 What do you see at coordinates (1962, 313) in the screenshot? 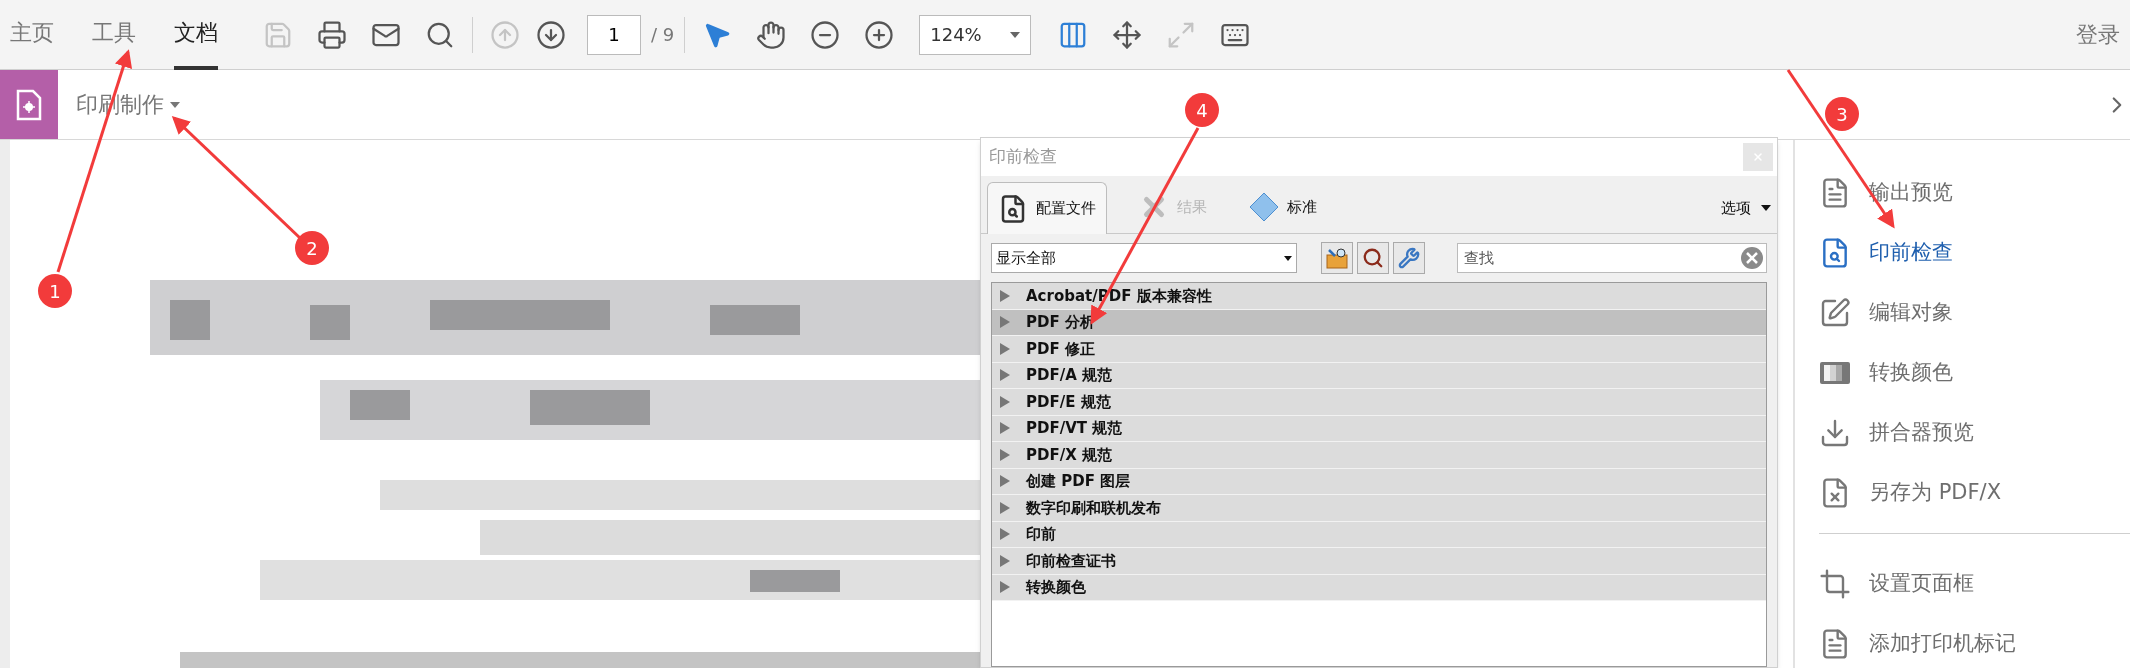
I see `tool-item: 编辑对象` at bounding box center [1962, 313].